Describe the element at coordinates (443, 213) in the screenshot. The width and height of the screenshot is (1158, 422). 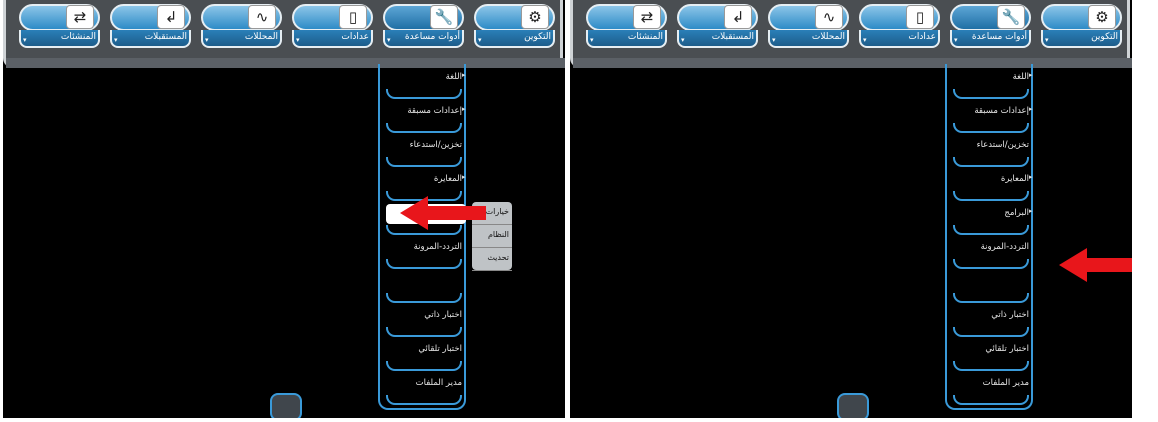
I see `red-arrow-left-pointer` at that location.